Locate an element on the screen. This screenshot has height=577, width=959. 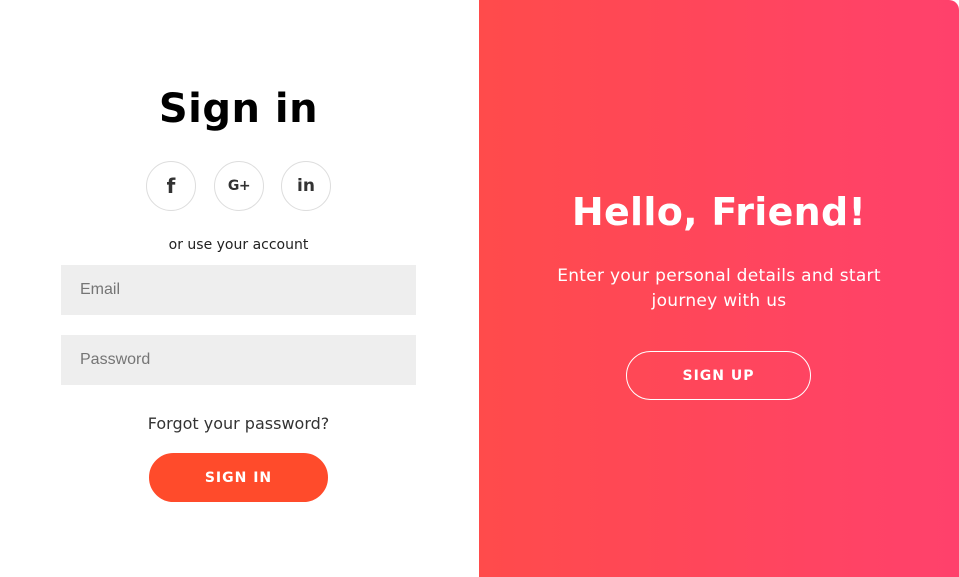
overlay-title: Hello, Friend! is located at coordinates (719, 212).